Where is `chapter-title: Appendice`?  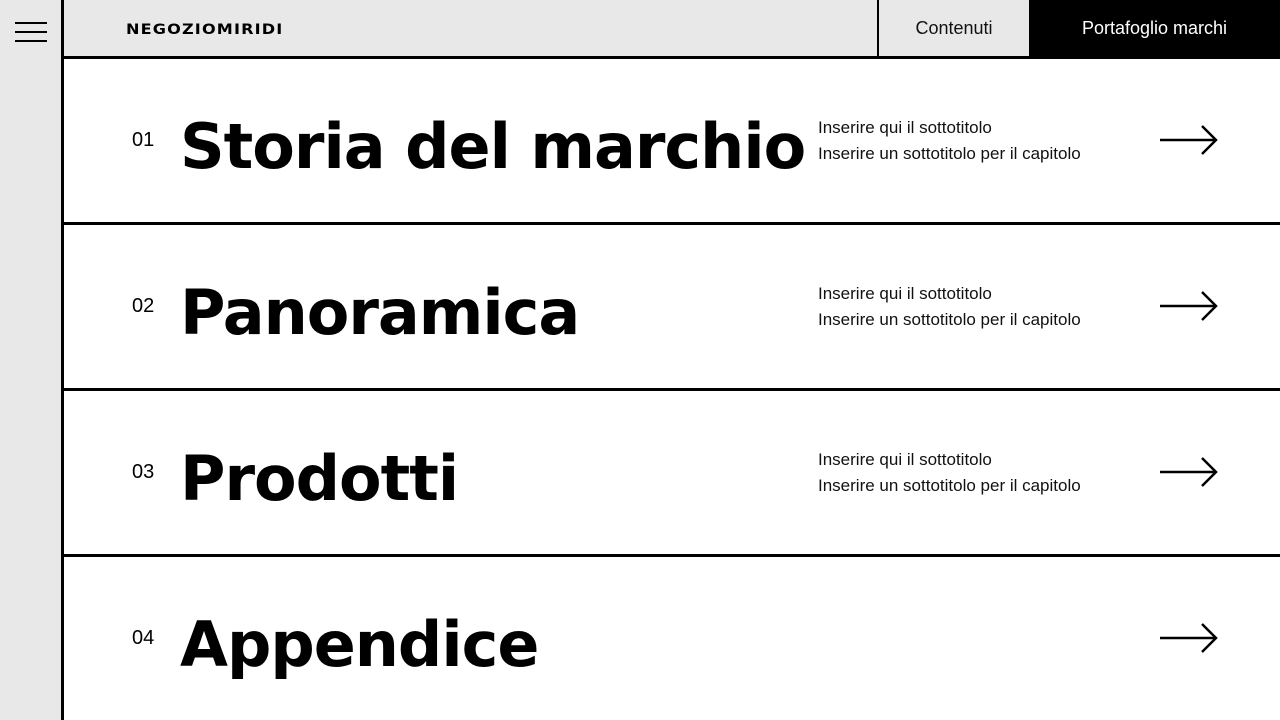 chapter-title: Appendice is located at coordinates (359, 644).